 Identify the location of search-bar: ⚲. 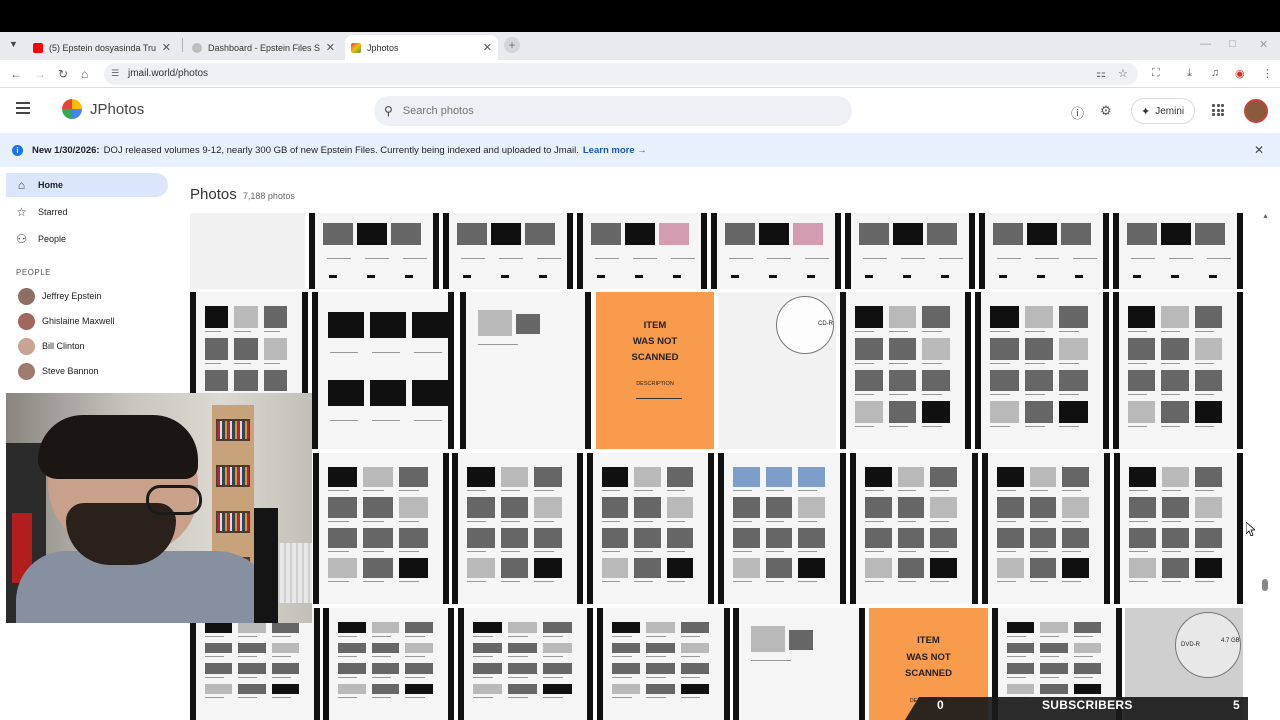
(613, 111).